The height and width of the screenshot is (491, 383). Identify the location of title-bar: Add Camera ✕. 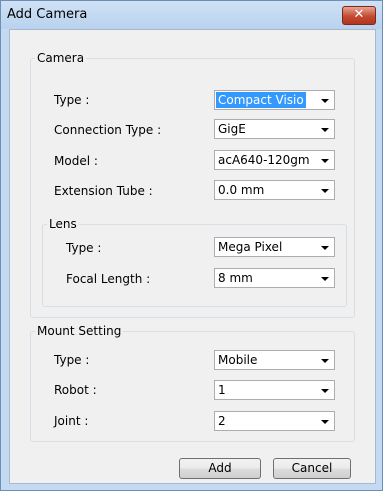
(191, 15).